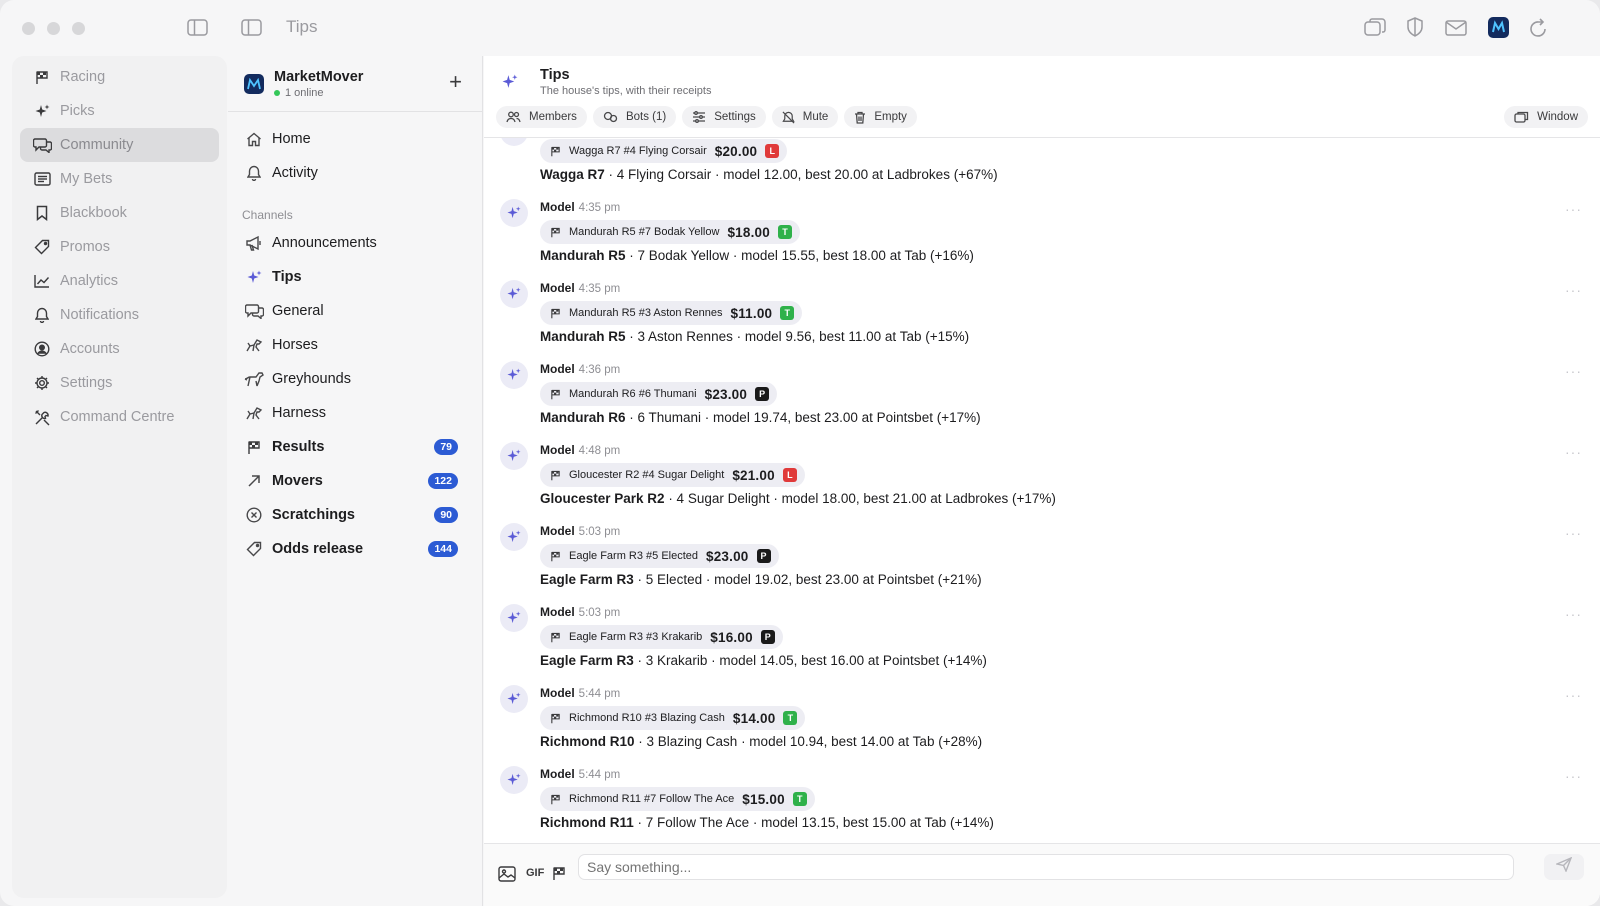  Describe the element at coordinates (119, 179) in the screenshot. I see `sidebar-item-my-bets: My Bets` at that location.